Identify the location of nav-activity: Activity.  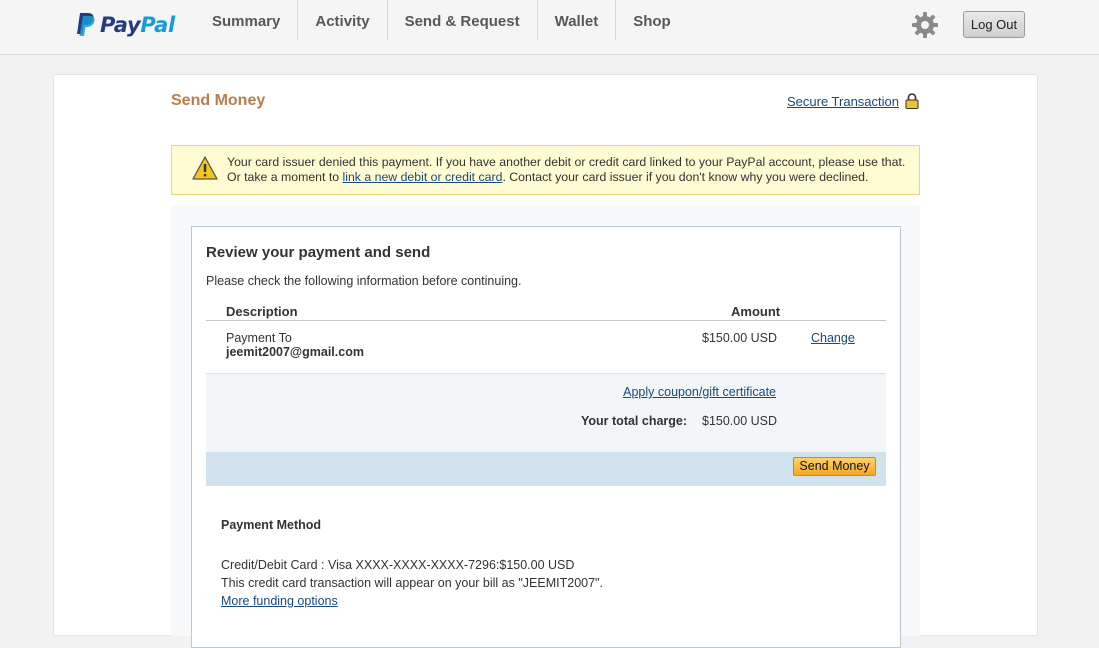
(341, 20).